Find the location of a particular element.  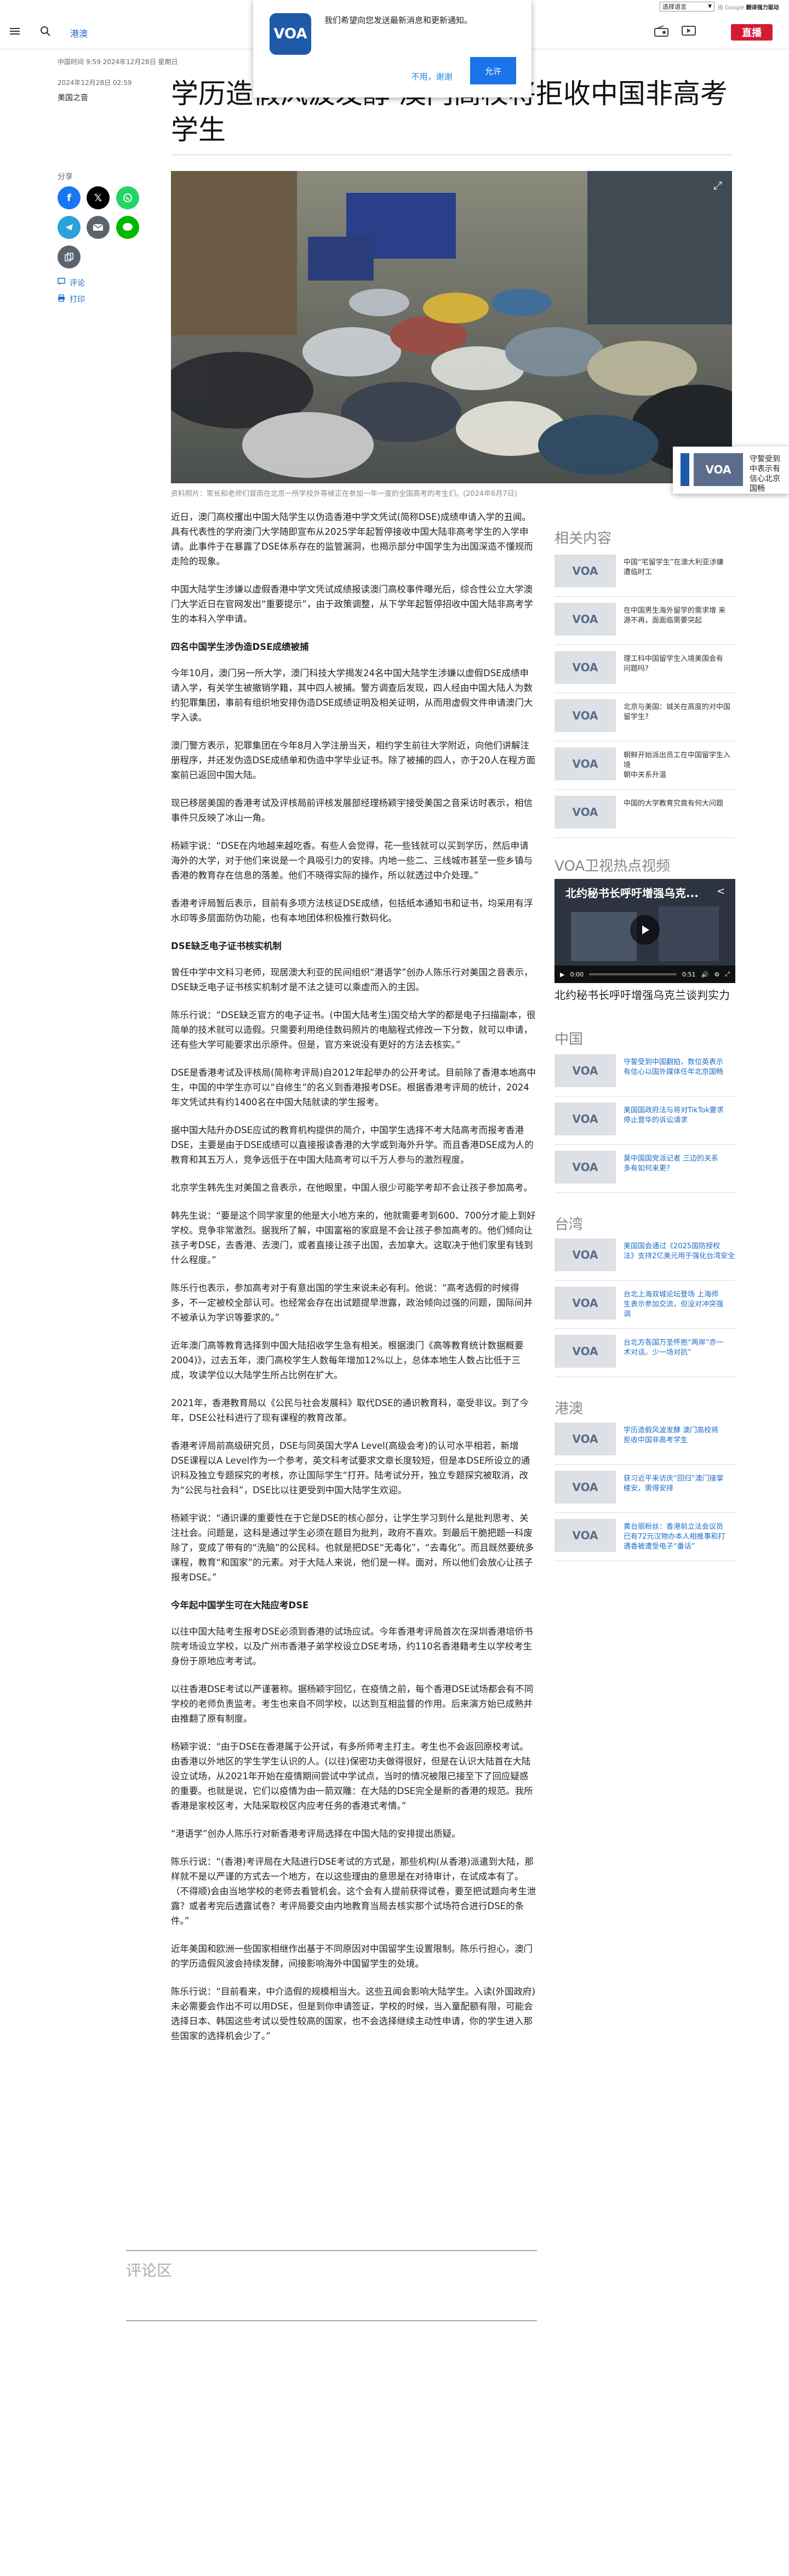

related-item: VOA 中国的大学教育究竟有何大问题 is located at coordinates (645, 813).